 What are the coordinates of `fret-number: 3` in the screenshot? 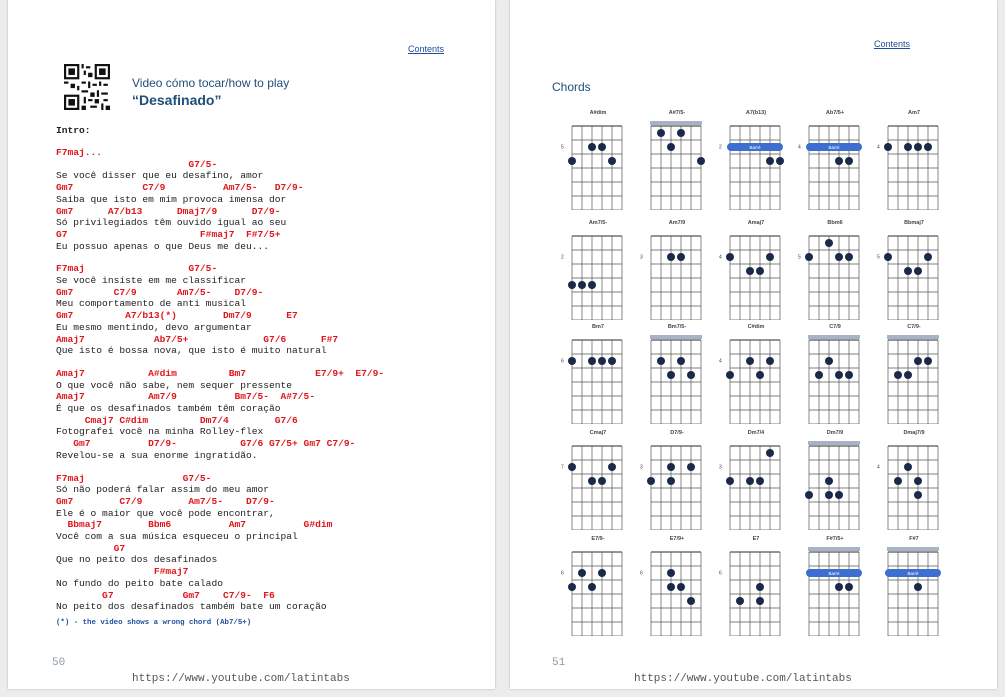 It's located at (720, 467).